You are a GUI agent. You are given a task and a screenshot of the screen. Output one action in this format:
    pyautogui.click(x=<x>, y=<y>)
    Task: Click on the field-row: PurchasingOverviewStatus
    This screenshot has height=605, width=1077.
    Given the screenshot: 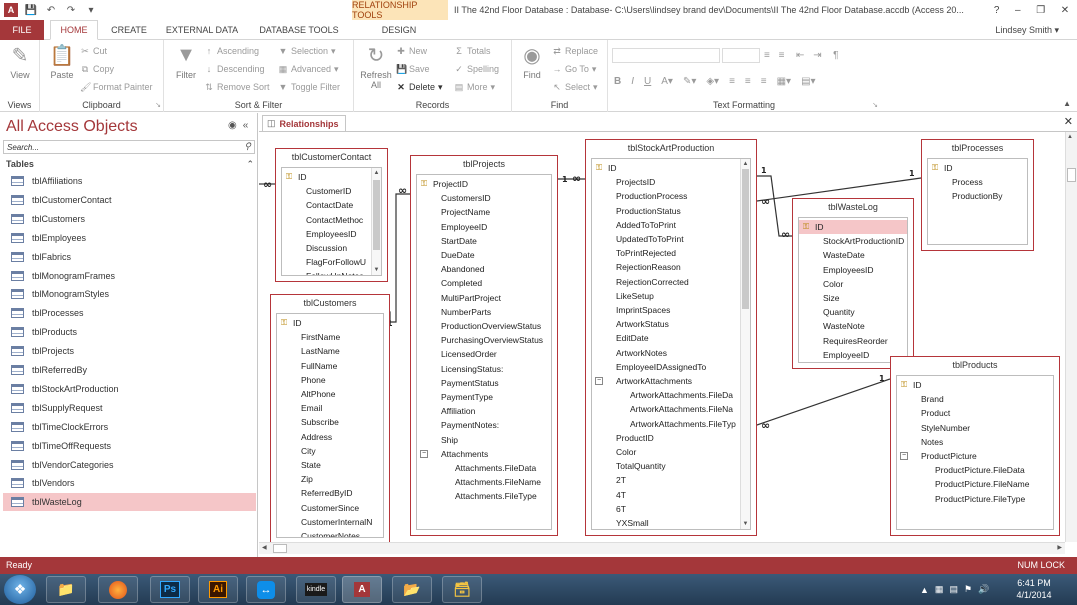 What is the action you would take?
    pyautogui.click(x=484, y=340)
    